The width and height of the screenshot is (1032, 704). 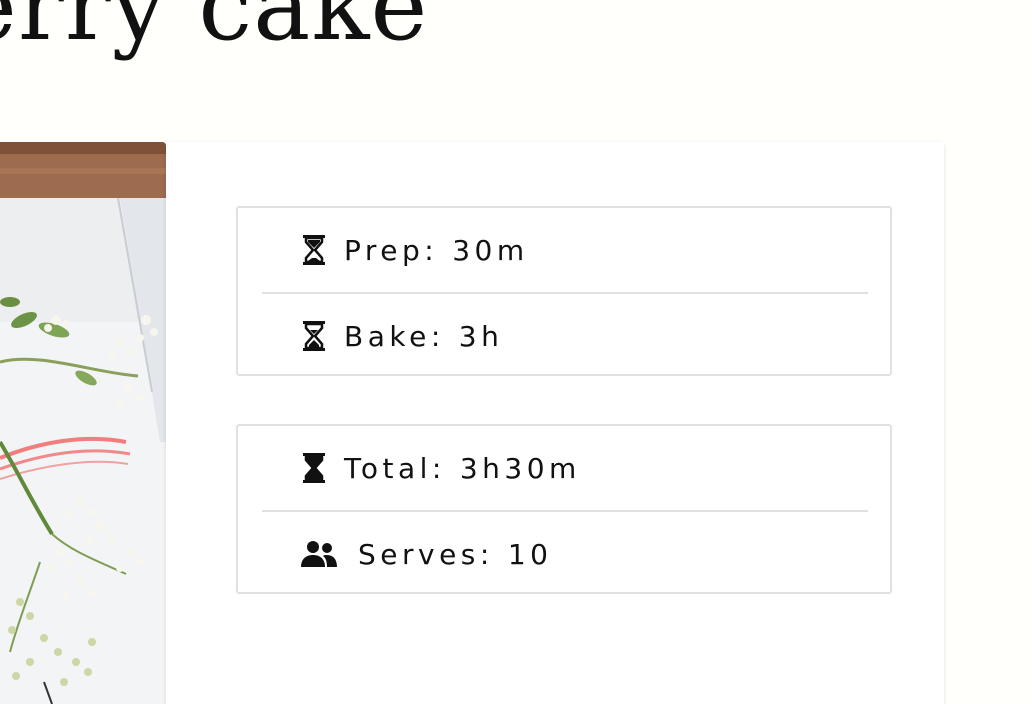 I want to click on users-icon, so click(x=319, y=554).